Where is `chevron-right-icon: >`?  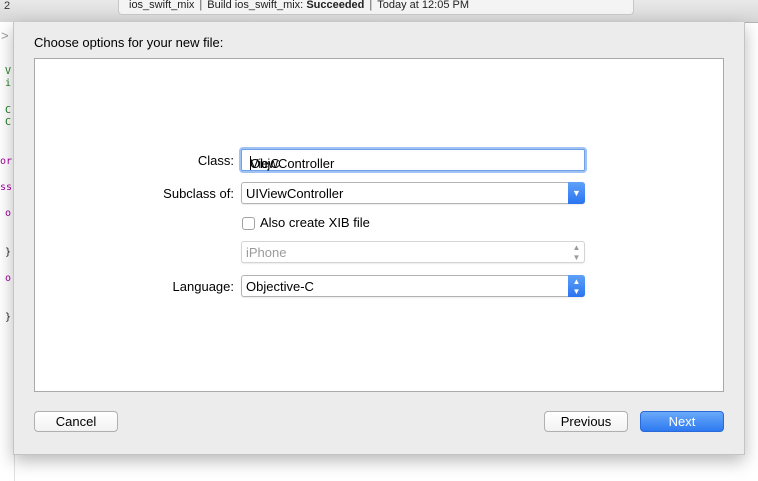 chevron-right-icon: > is located at coordinates (5, 35).